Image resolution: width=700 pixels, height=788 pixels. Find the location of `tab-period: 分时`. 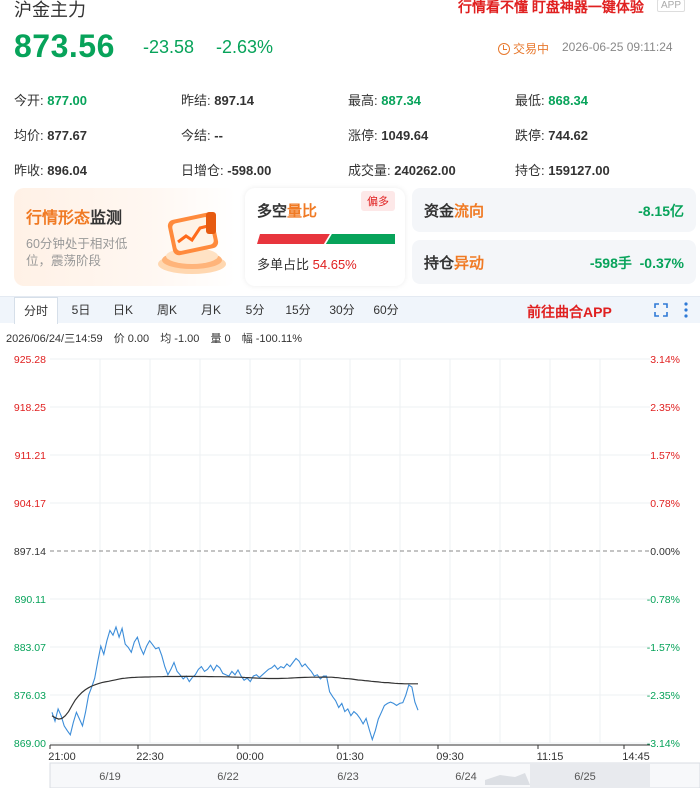

tab-period: 分时 is located at coordinates (36, 310).